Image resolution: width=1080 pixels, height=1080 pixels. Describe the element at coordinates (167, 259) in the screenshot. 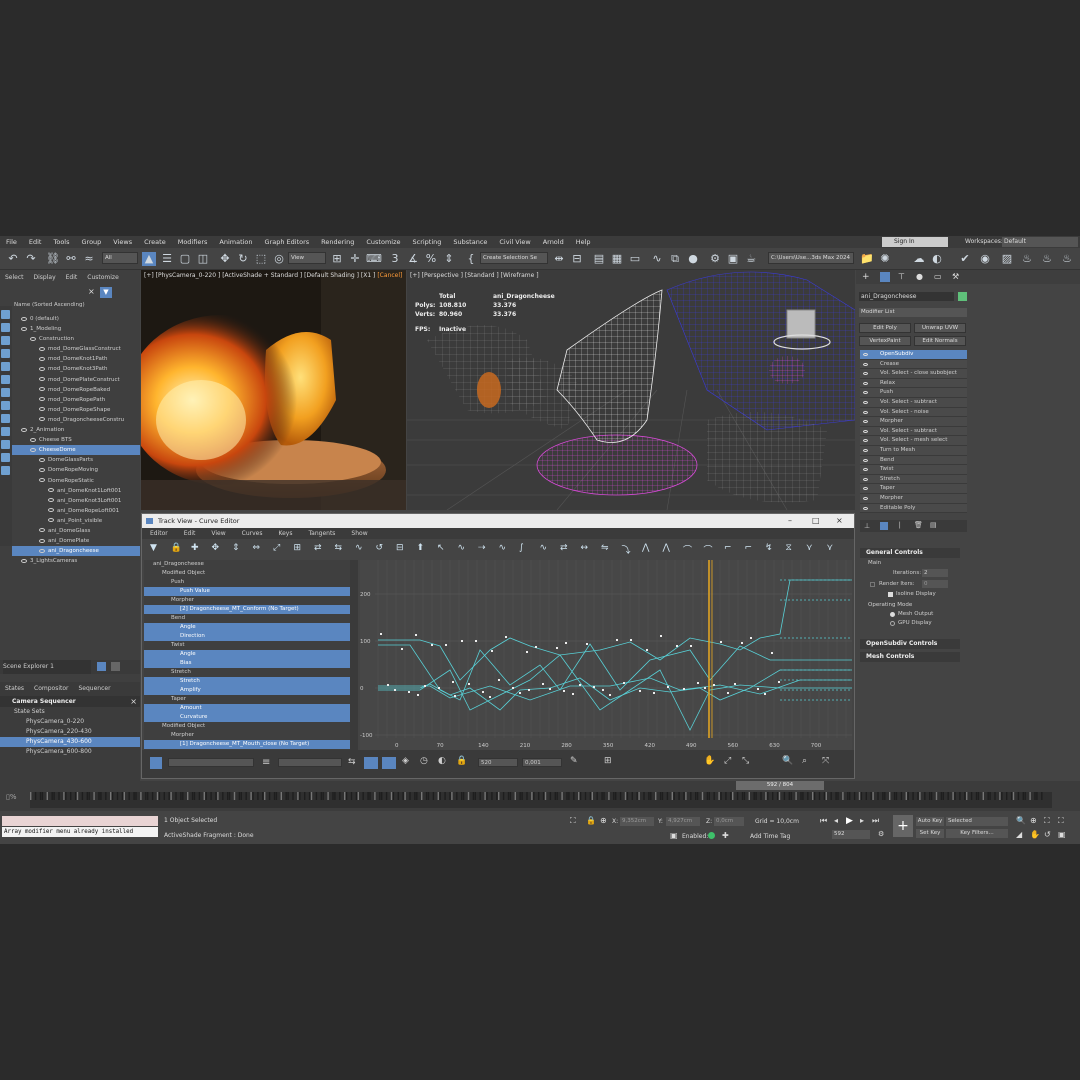

I see `select-by-name-icon: ☰` at that location.